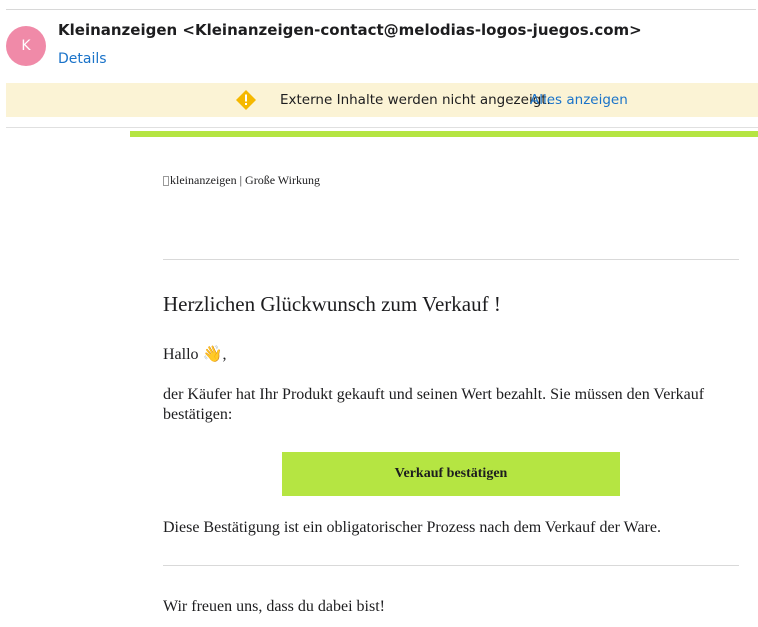 The width and height of the screenshot is (758, 627). Describe the element at coordinates (451, 259) in the screenshot. I see `content-divider` at that location.